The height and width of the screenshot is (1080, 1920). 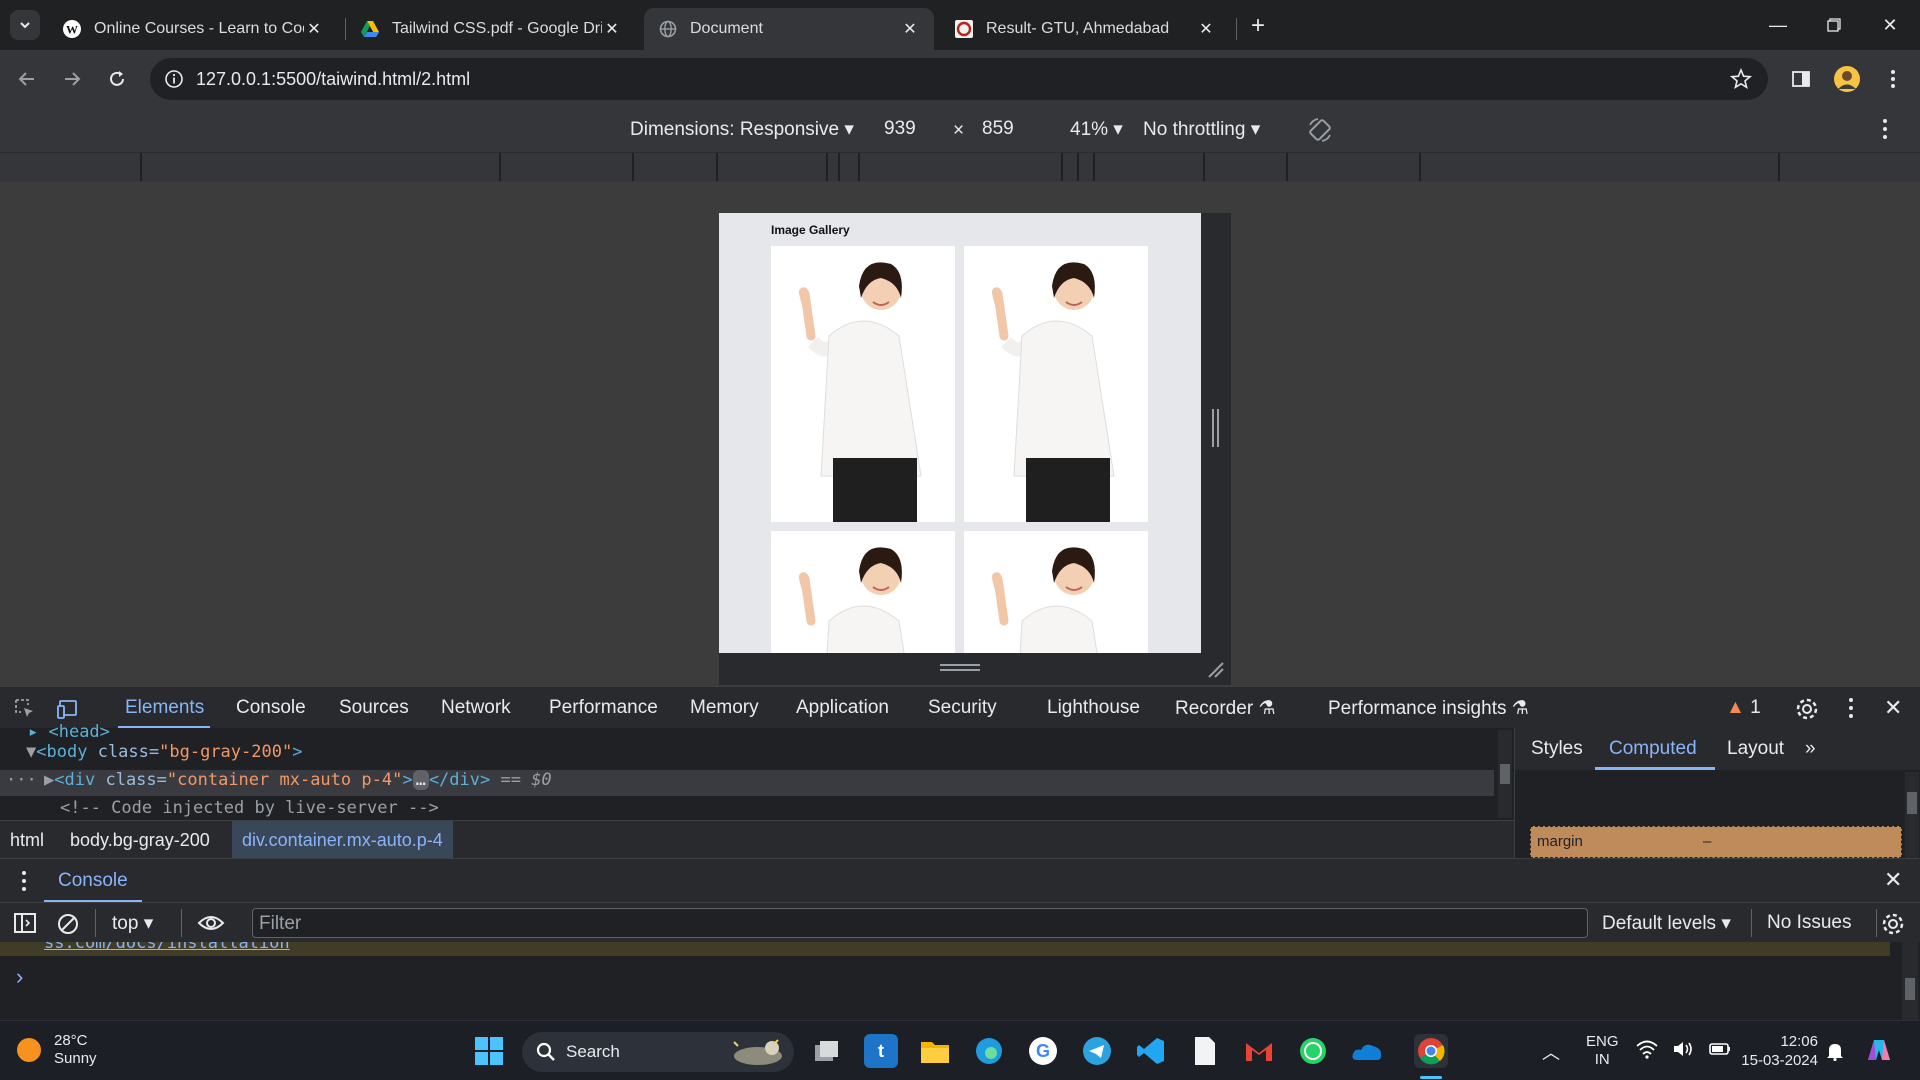 What do you see at coordinates (1551, 1052) in the screenshot?
I see `show-hidden-icons-button: ︿` at bounding box center [1551, 1052].